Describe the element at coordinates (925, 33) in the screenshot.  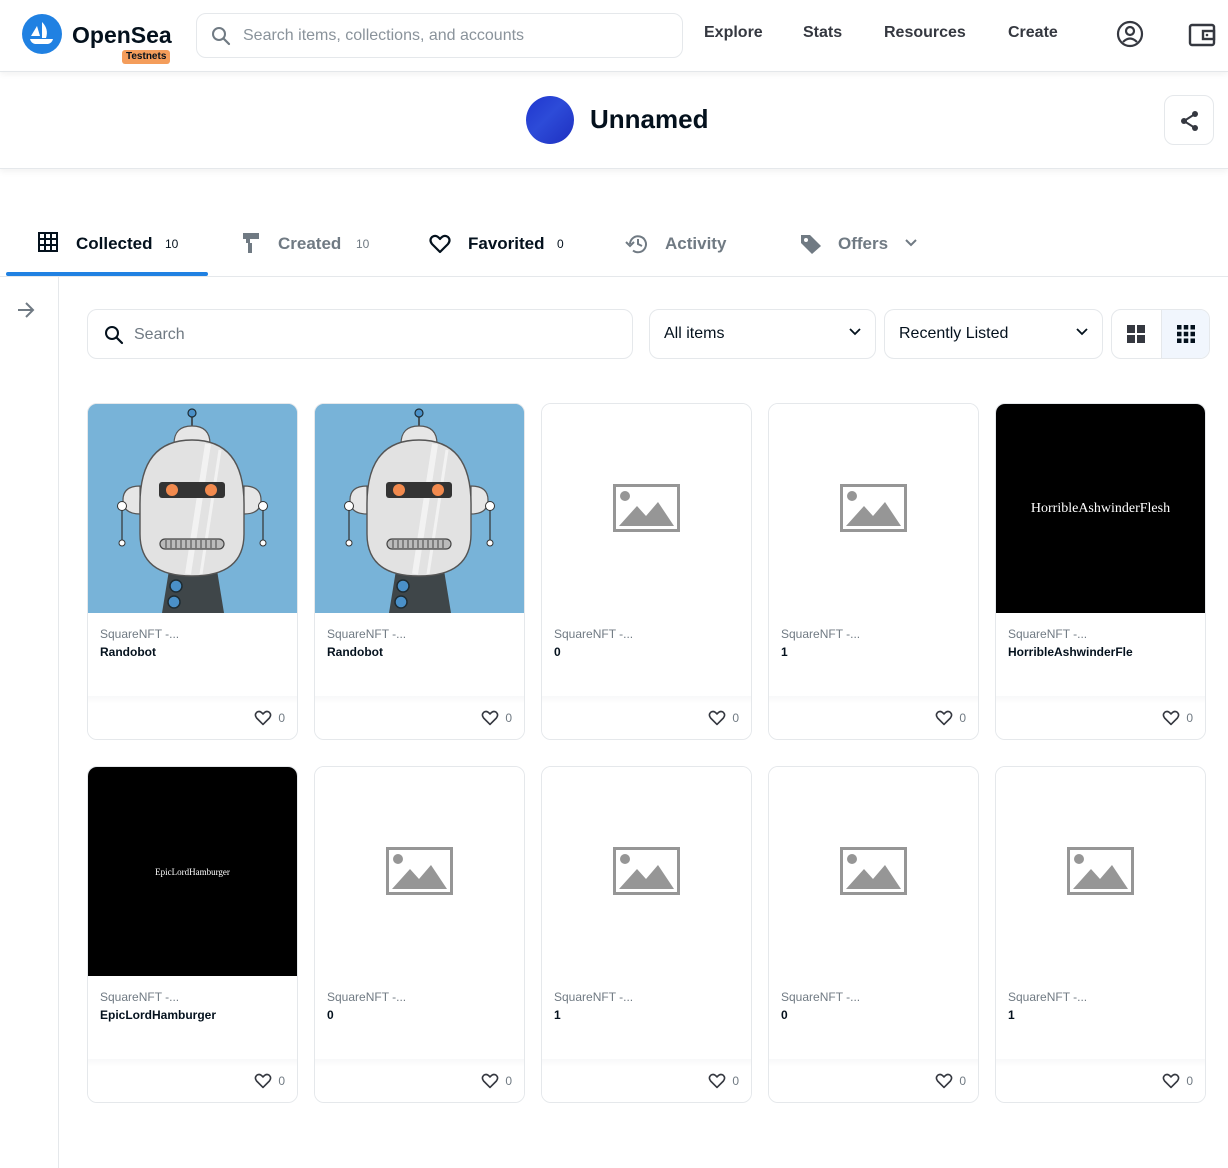
I see `nav-resources: Resources` at that location.